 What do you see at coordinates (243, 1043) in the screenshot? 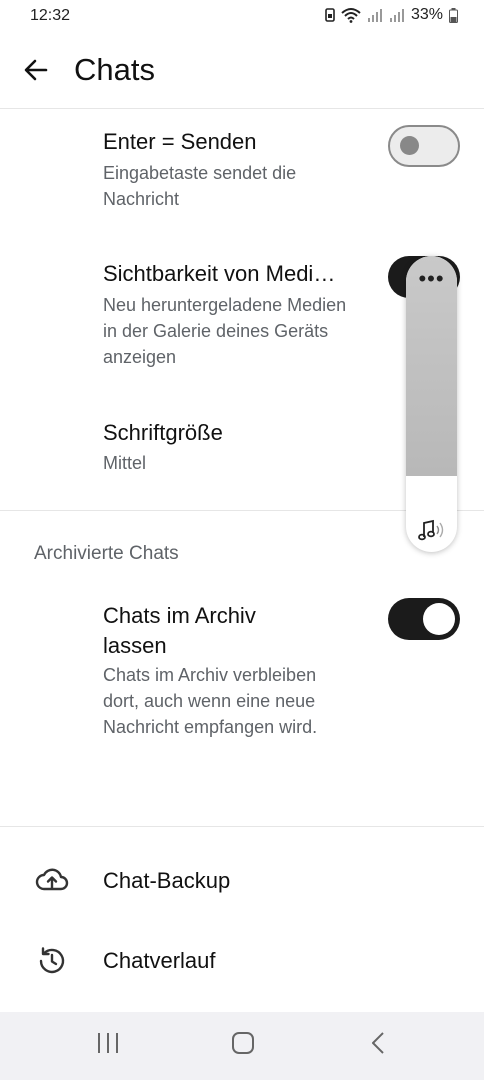
I see `home-icon` at bounding box center [243, 1043].